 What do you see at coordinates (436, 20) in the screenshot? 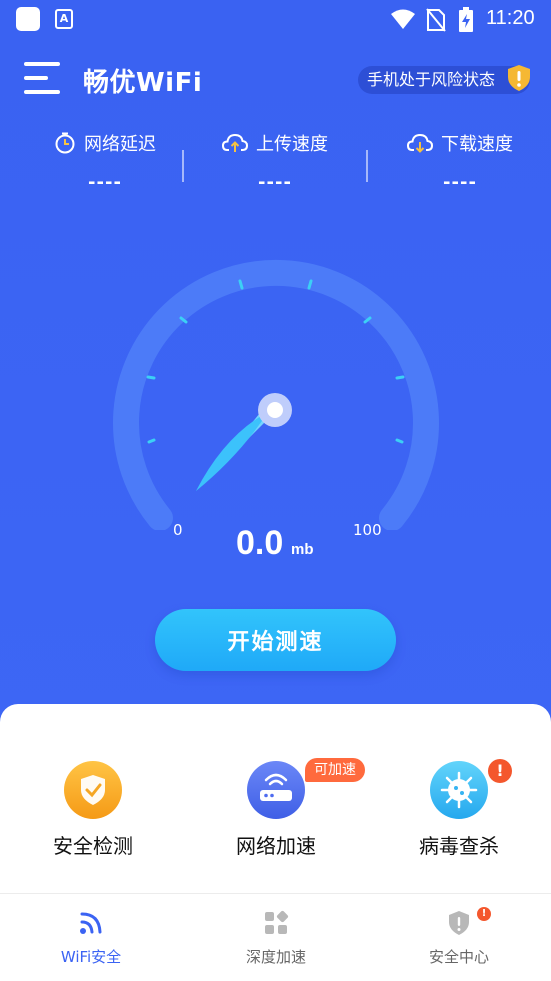
I see `no-sim-icon` at bounding box center [436, 20].